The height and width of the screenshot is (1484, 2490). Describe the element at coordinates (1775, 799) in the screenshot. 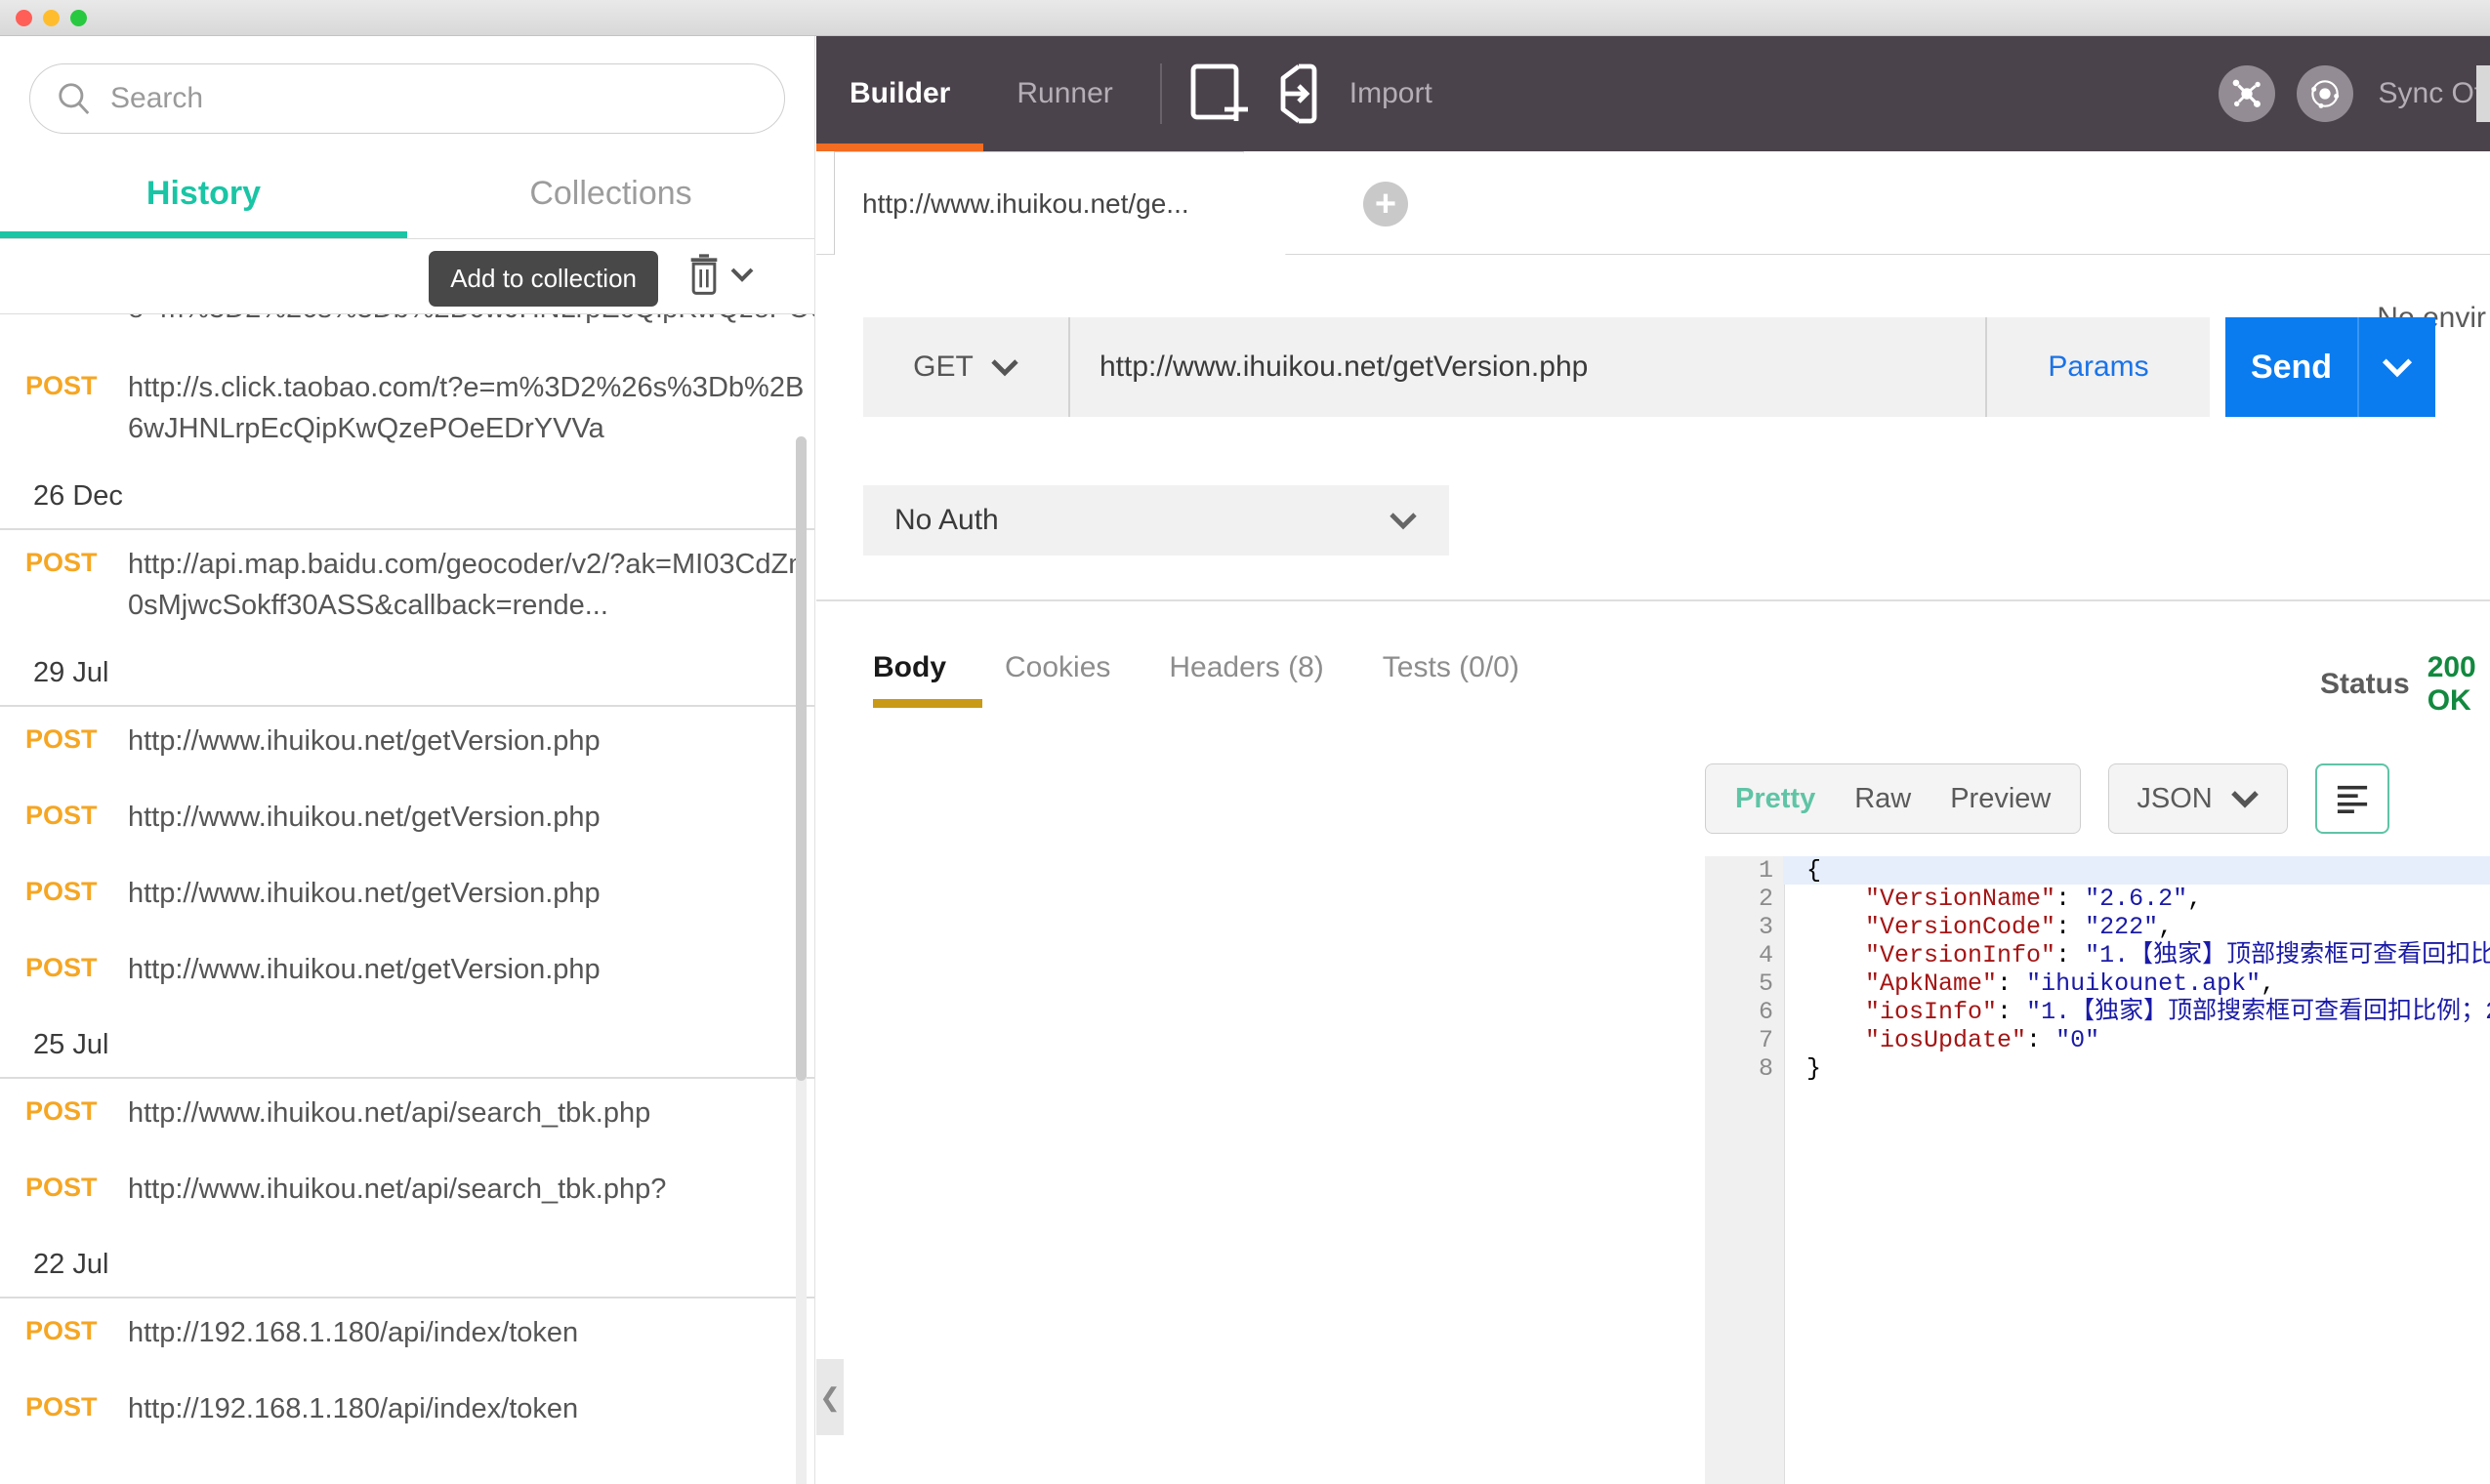

I see `view-mode-pretty: Pretty` at that location.